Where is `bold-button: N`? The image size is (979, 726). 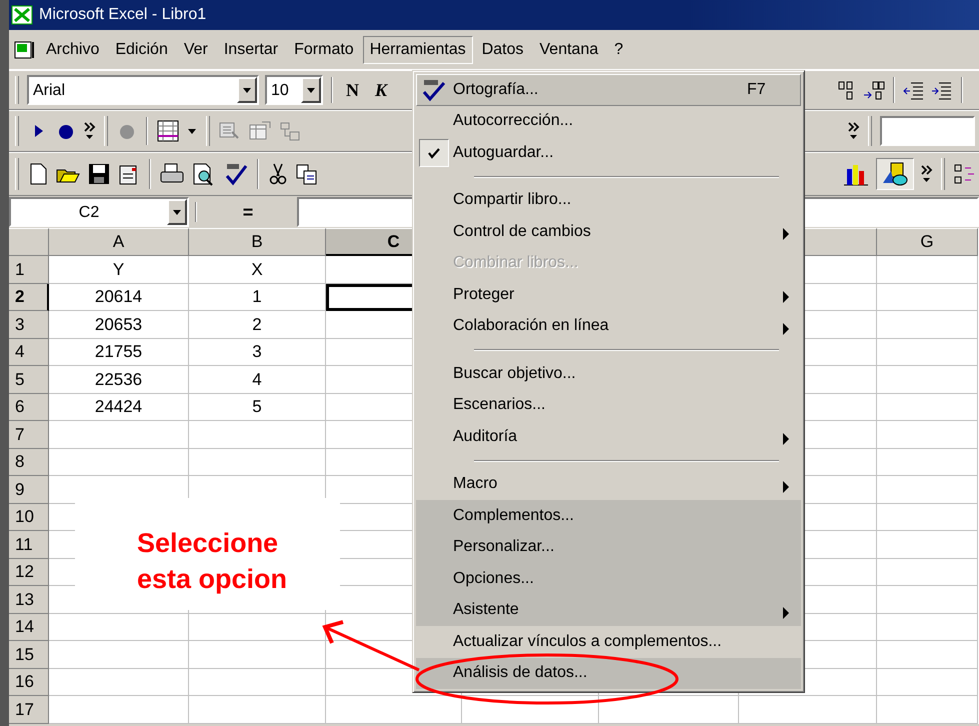 bold-button: N is located at coordinates (352, 90).